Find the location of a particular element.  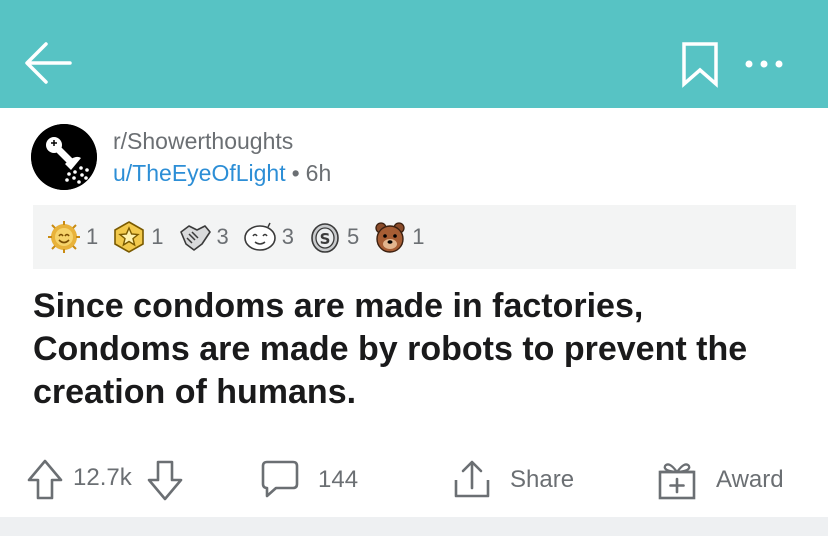

star-award-icon is located at coordinates (129, 237).